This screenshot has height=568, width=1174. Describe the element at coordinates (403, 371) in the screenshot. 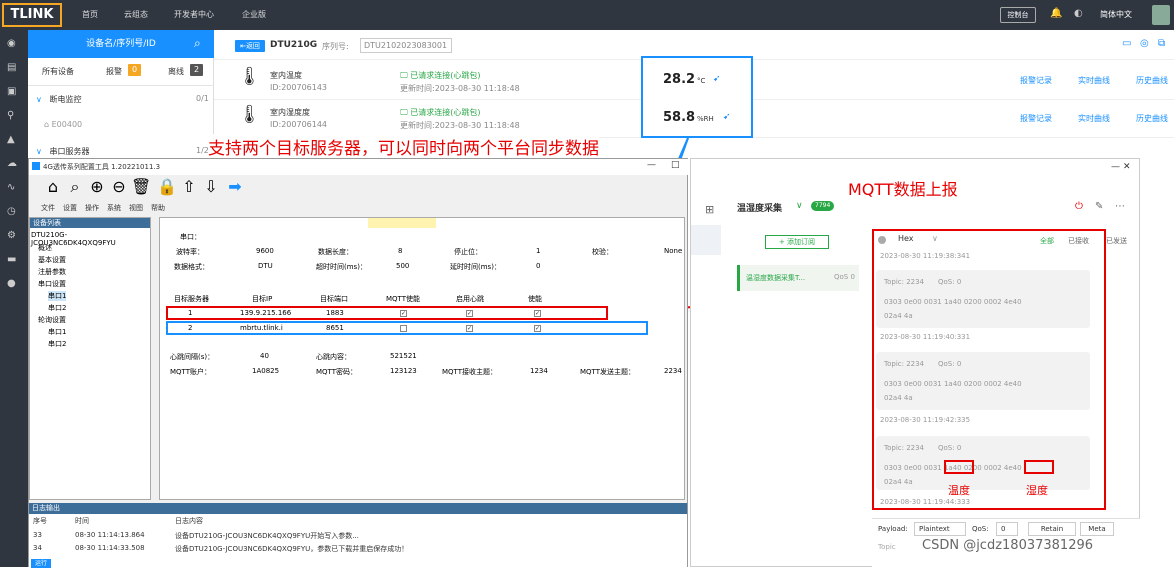

I see `grid-value: 123123` at that location.